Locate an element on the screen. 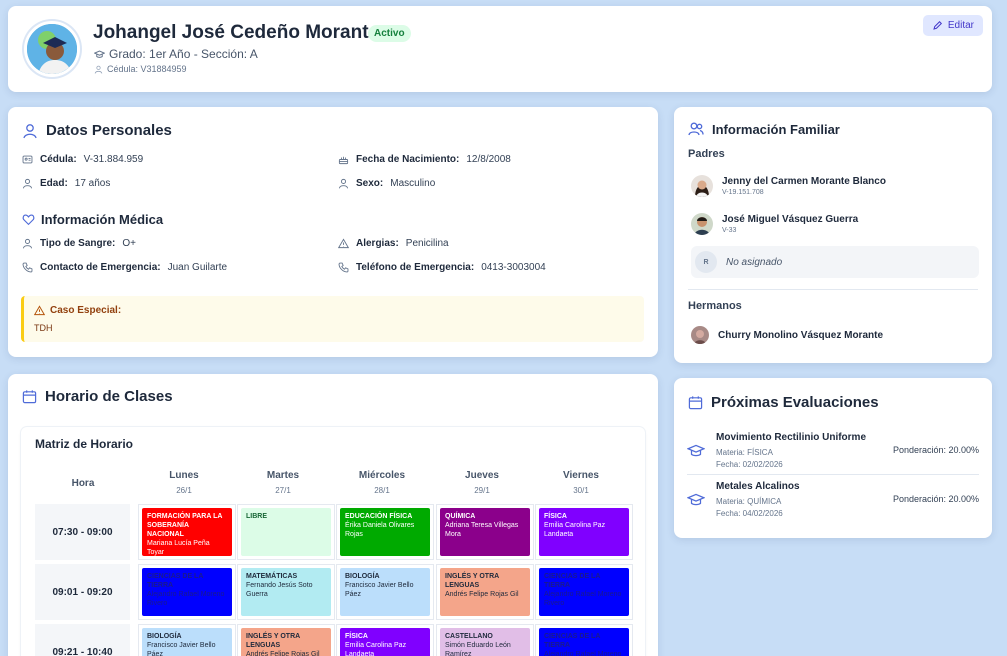 The height and width of the screenshot is (656, 1007). age-field: Edad: 17 años is located at coordinates (66, 183).